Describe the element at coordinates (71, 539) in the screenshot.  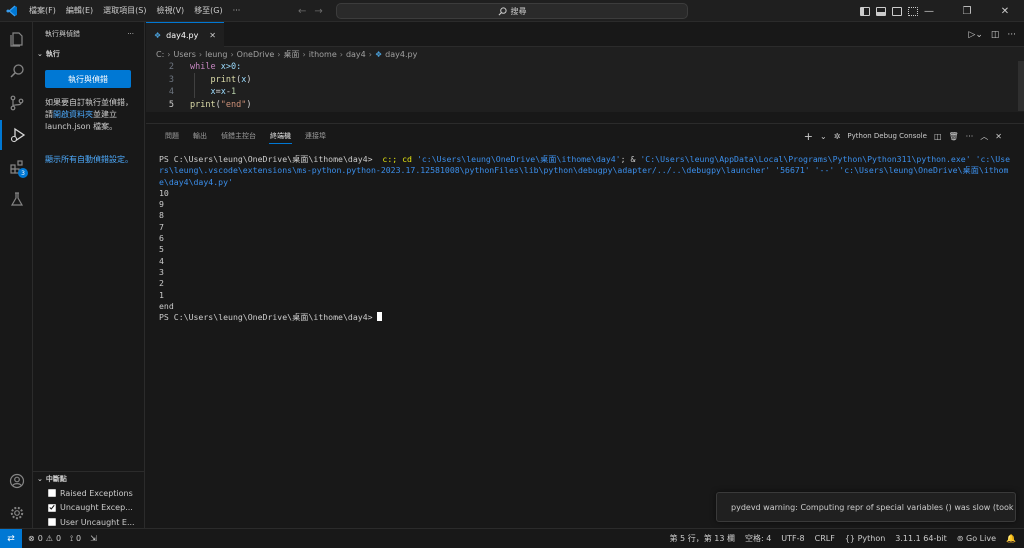
I see `ports-icon: ⟟` at that location.